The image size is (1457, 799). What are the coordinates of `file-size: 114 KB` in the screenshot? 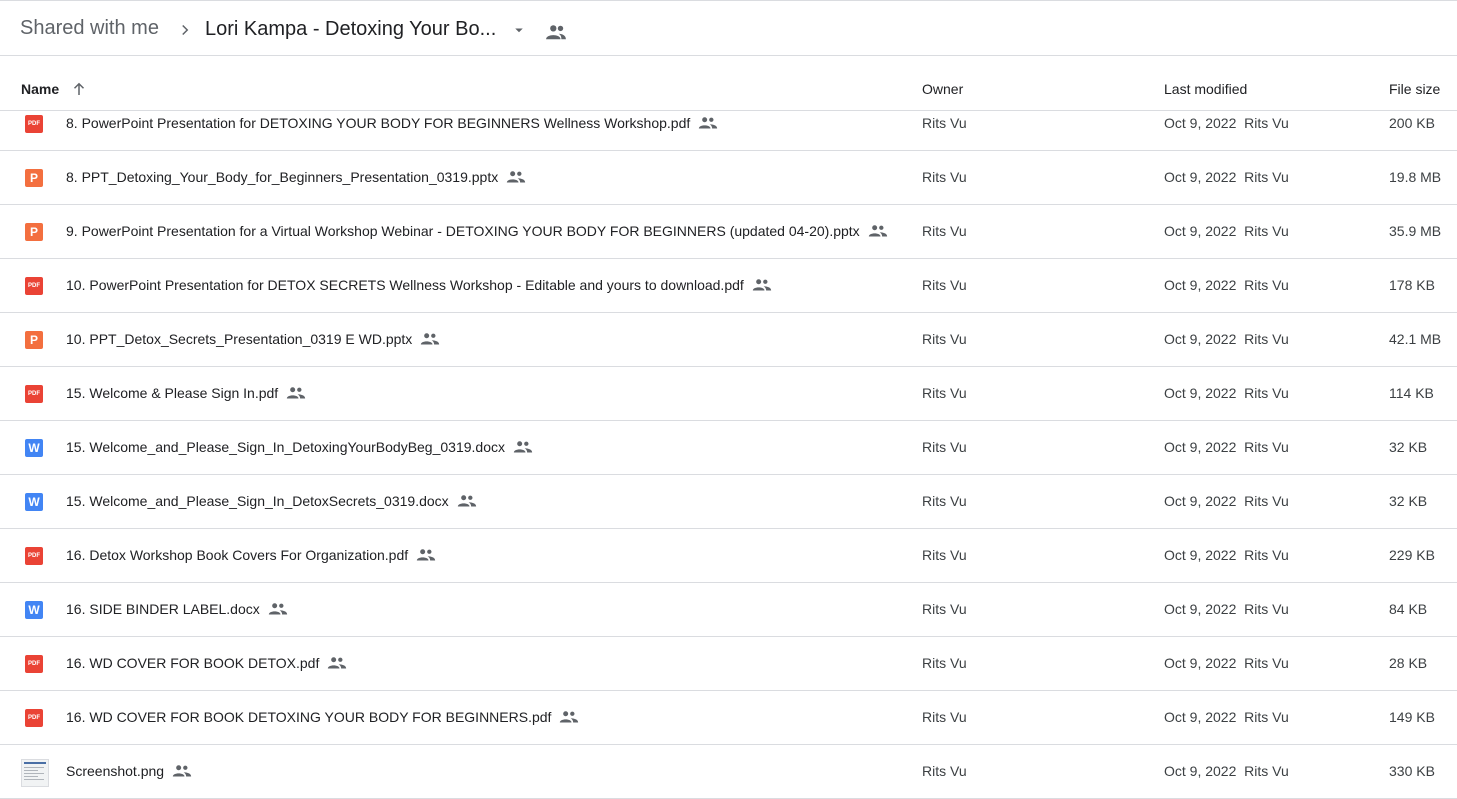 It's located at (1411, 393).